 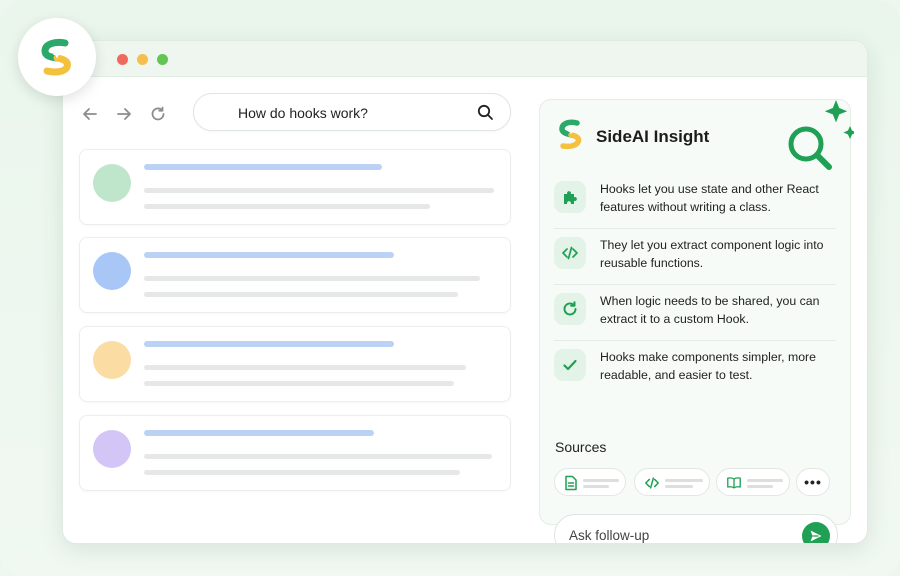 I want to click on search-icon, so click(x=485, y=115).